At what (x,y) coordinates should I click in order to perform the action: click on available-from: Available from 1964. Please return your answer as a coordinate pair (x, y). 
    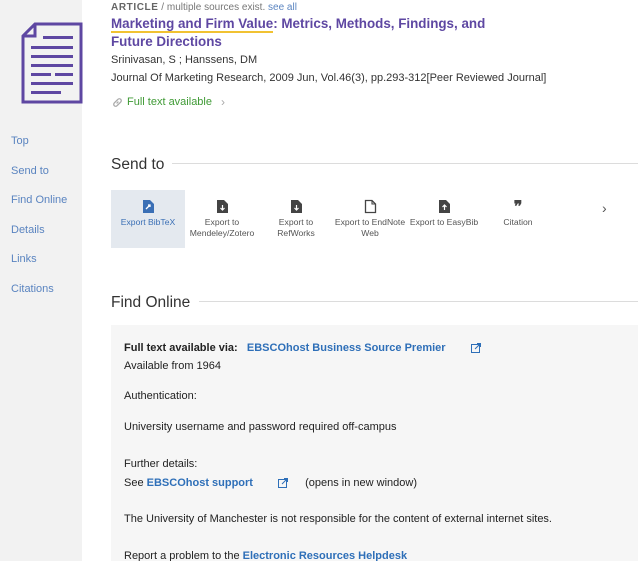
    Looking at the image, I should click on (173, 366).